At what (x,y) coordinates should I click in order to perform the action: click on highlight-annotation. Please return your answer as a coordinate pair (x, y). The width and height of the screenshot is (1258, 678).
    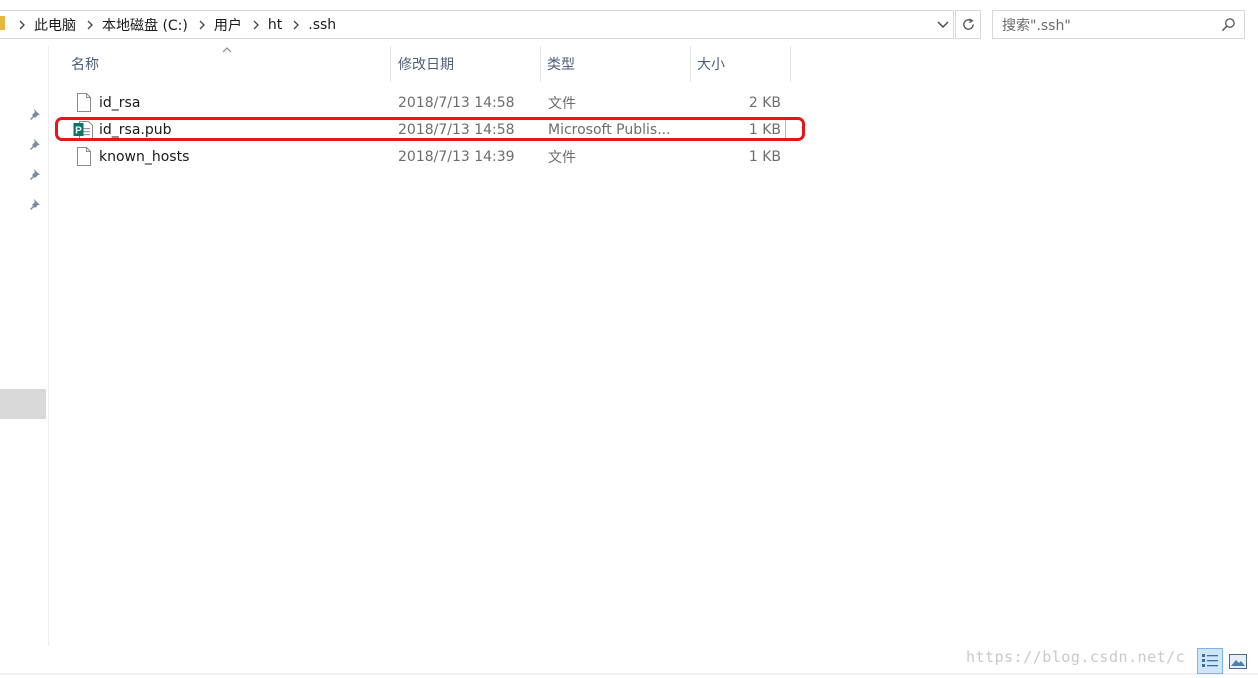
    Looking at the image, I should click on (430, 129).